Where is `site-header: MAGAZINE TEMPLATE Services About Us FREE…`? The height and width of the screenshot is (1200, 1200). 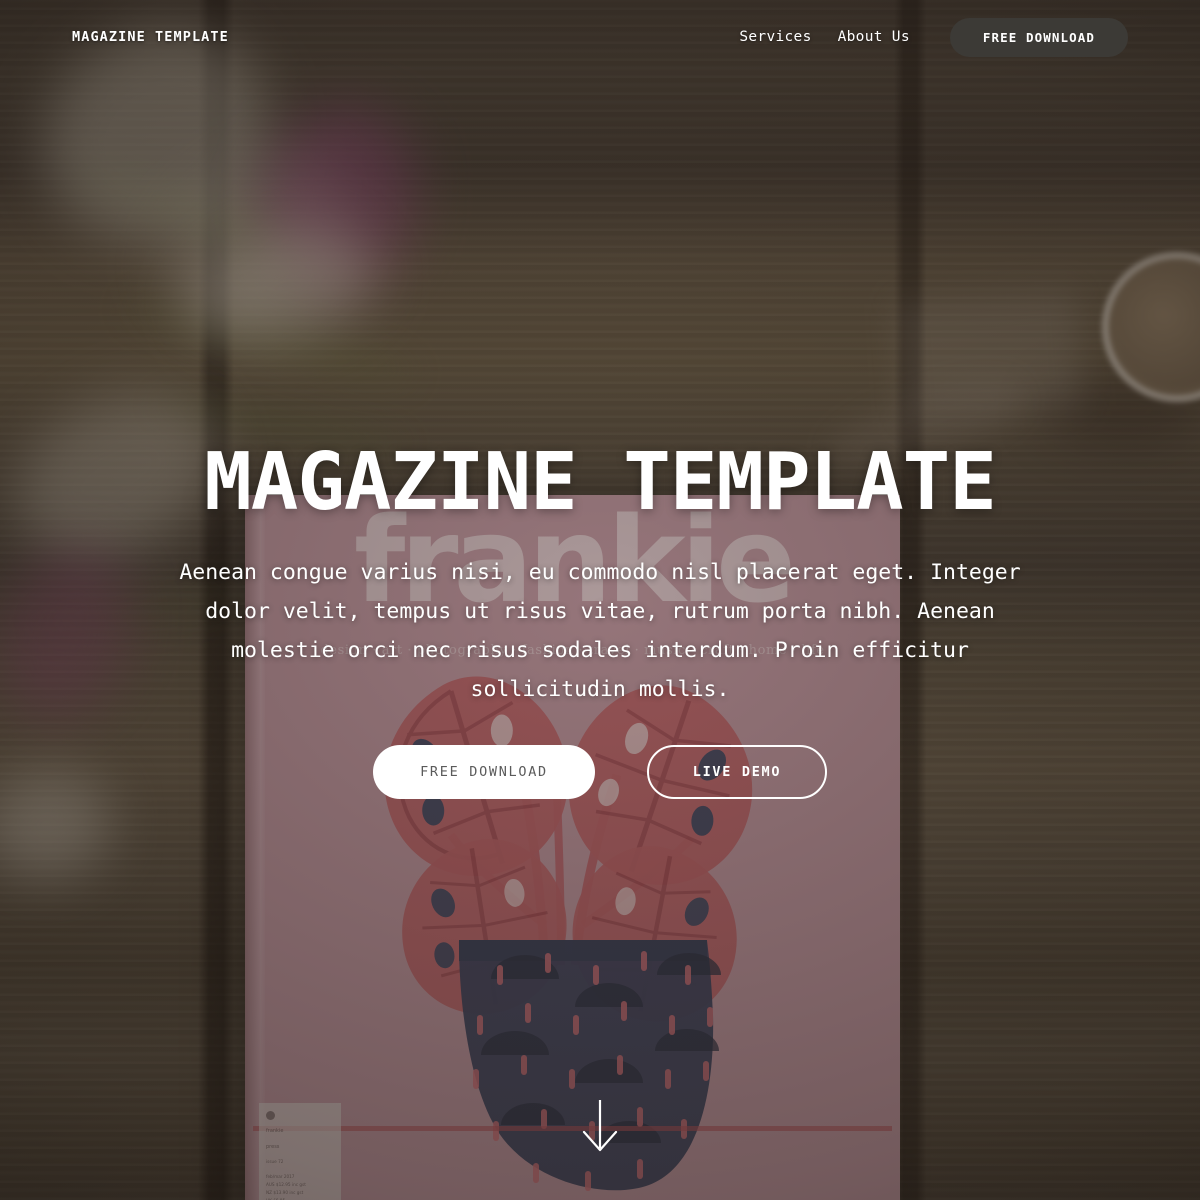 site-header: MAGAZINE TEMPLATE Services About Us FREE… is located at coordinates (600, 37).